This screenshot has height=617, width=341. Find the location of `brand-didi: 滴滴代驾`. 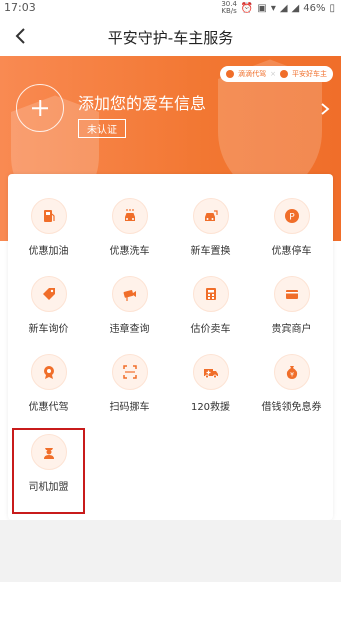

brand-didi: 滴滴代驾 is located at coordinates (252, 74).